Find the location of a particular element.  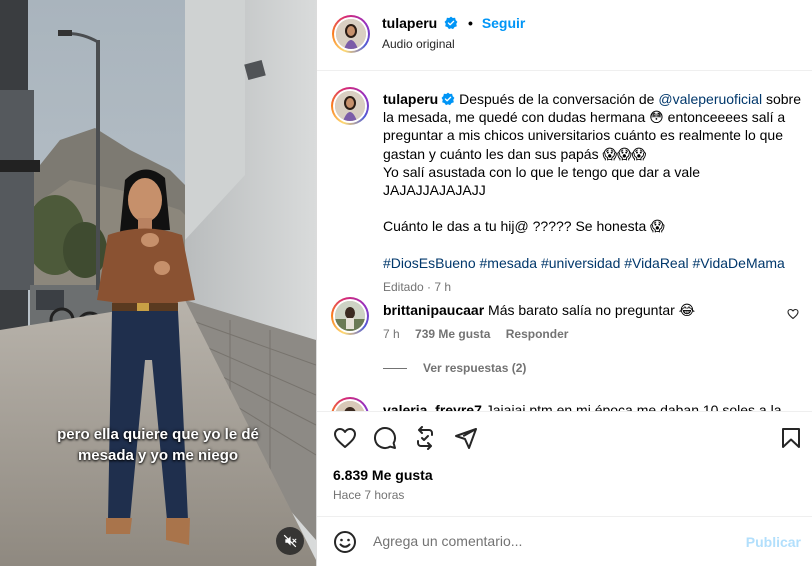

audio-link: Audio original is located at coordinates (418, 44).